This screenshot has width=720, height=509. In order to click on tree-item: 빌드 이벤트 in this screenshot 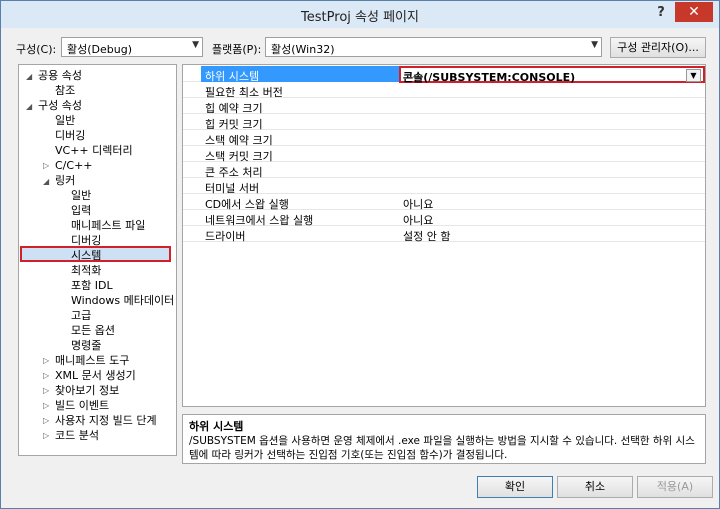, I will do `click(82, 405)`.